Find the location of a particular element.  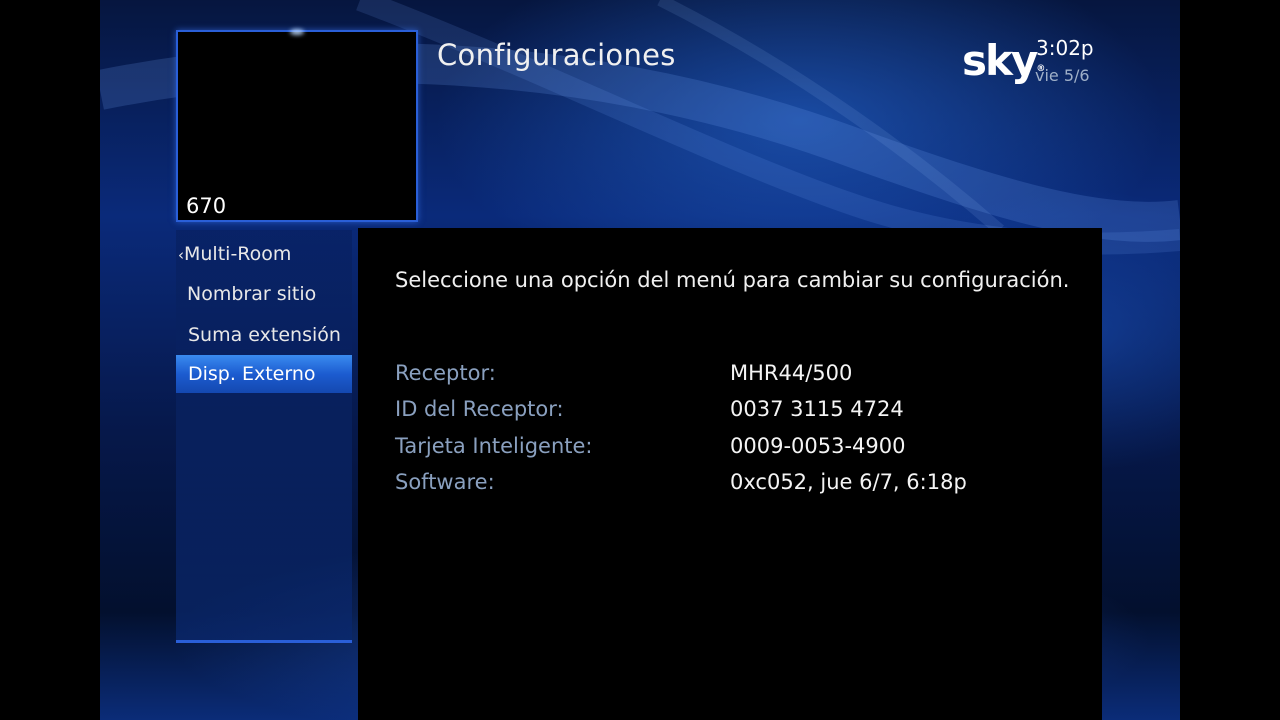

sidebar-item-label: Multi-Room is located at coordinates (238, 254).